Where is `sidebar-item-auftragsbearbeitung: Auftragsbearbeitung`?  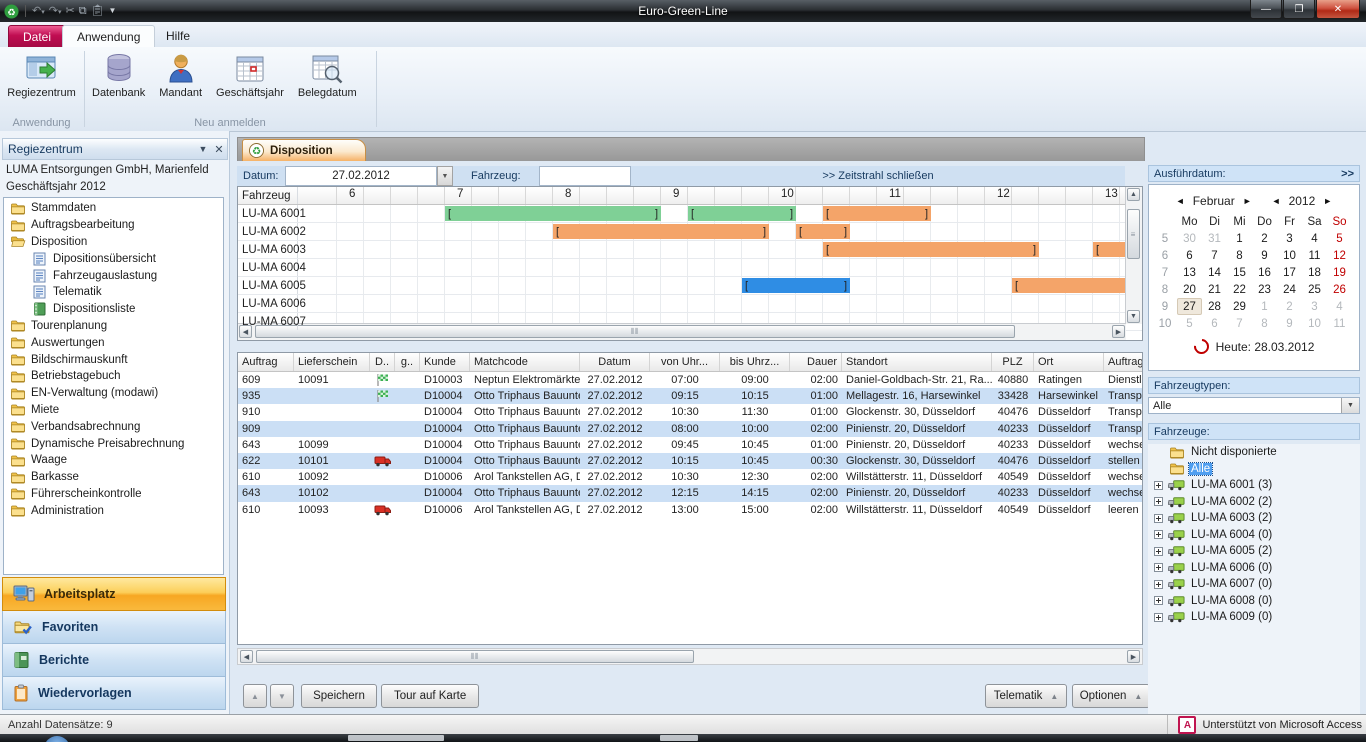
sidebar-item-auftragsbearbeitung: Auftragsbearbeitung is located at coordinates (113, 225).